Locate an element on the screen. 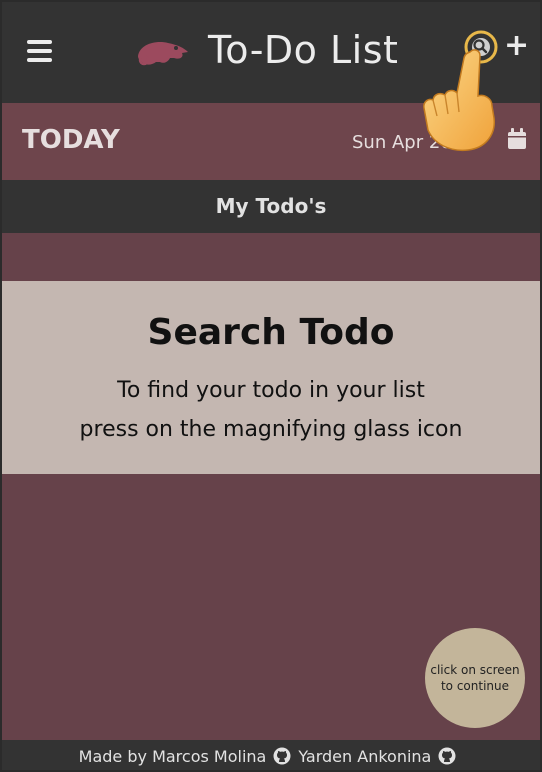  continue-line-1: click on screen is located at coordinates (475, 670).